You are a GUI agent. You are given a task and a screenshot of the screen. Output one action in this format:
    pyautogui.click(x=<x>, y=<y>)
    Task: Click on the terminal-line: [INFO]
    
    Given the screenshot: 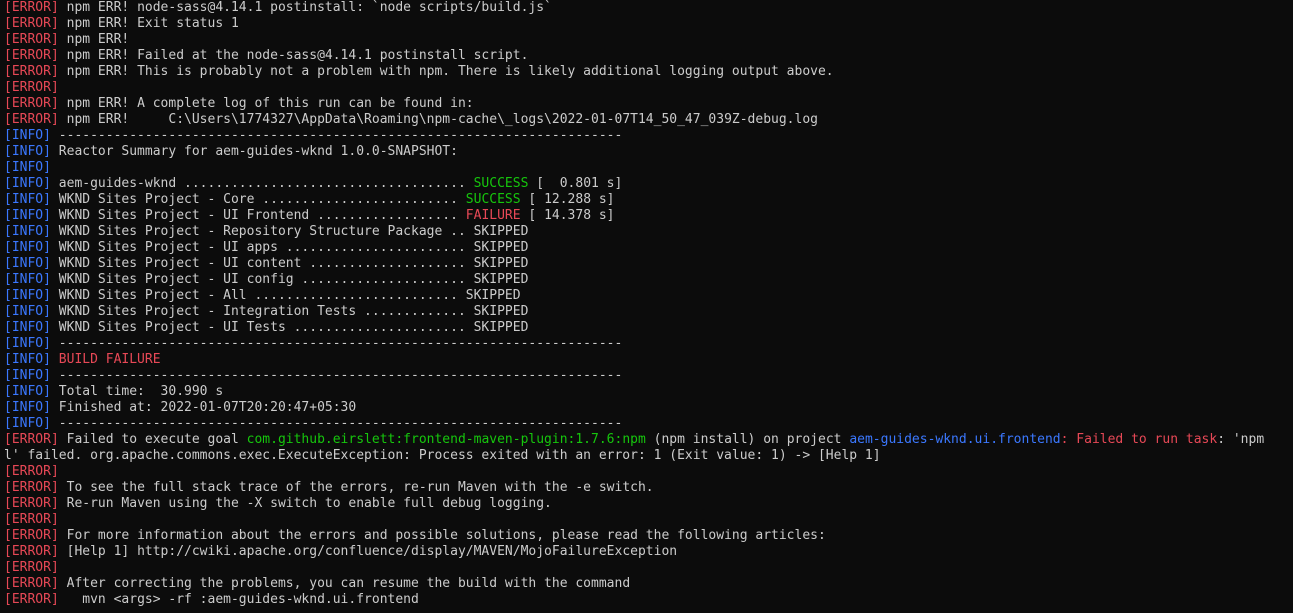 What is the action you would take?
    pyautogui.click(x=648, y=168)
    